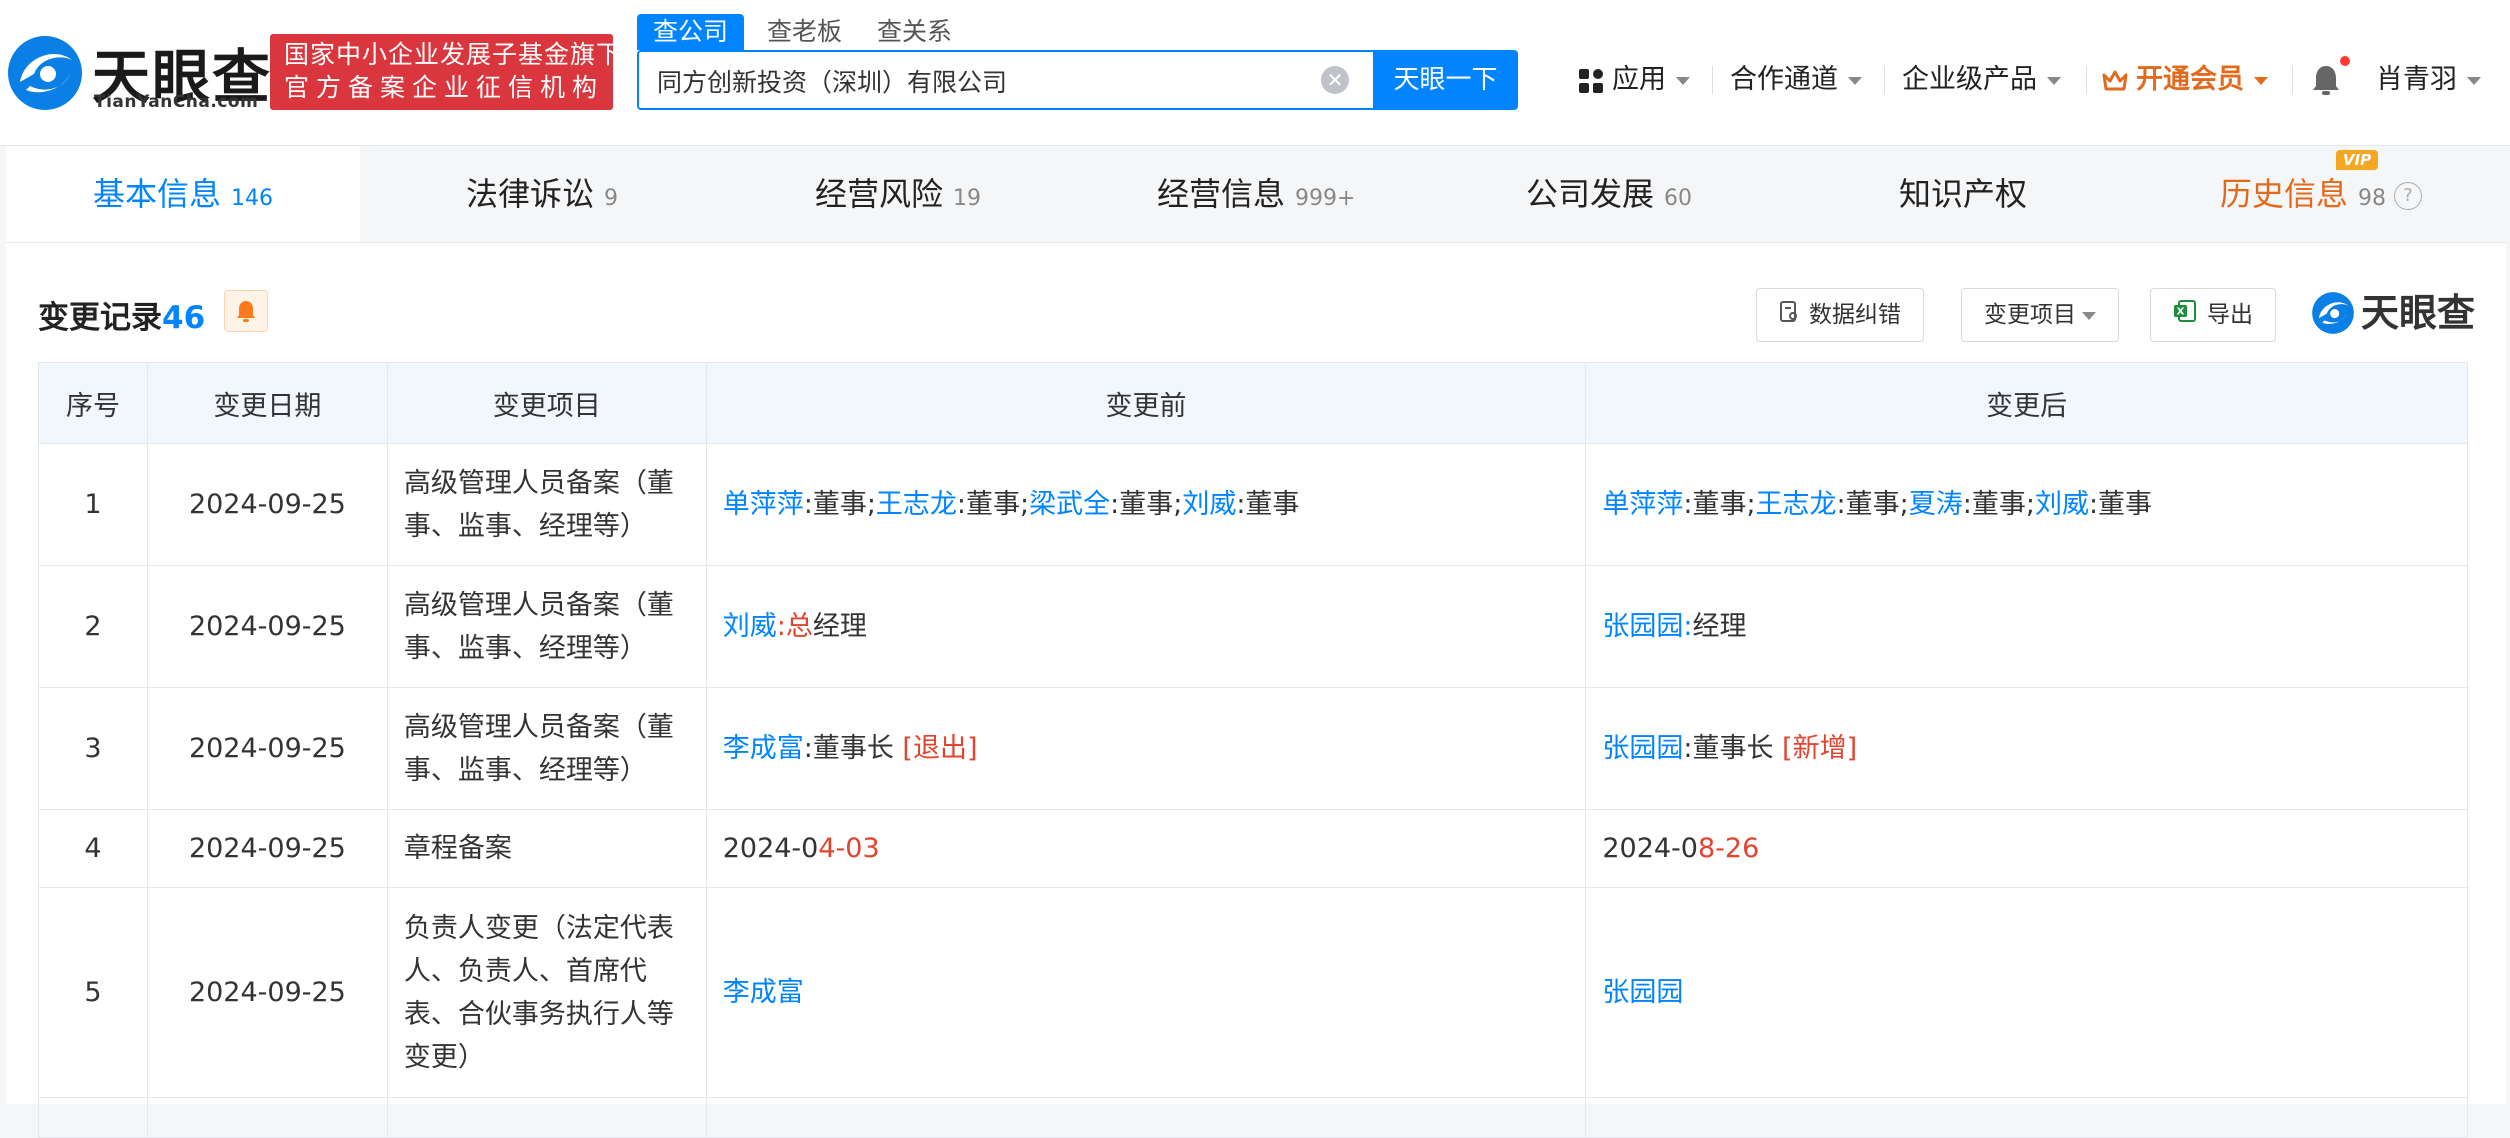 The width and height of the screenshot is (2510, 1138). Describe the element at coordinates (1936, 504) in the screenshot. I see `person-link: 夏涛` at that location.